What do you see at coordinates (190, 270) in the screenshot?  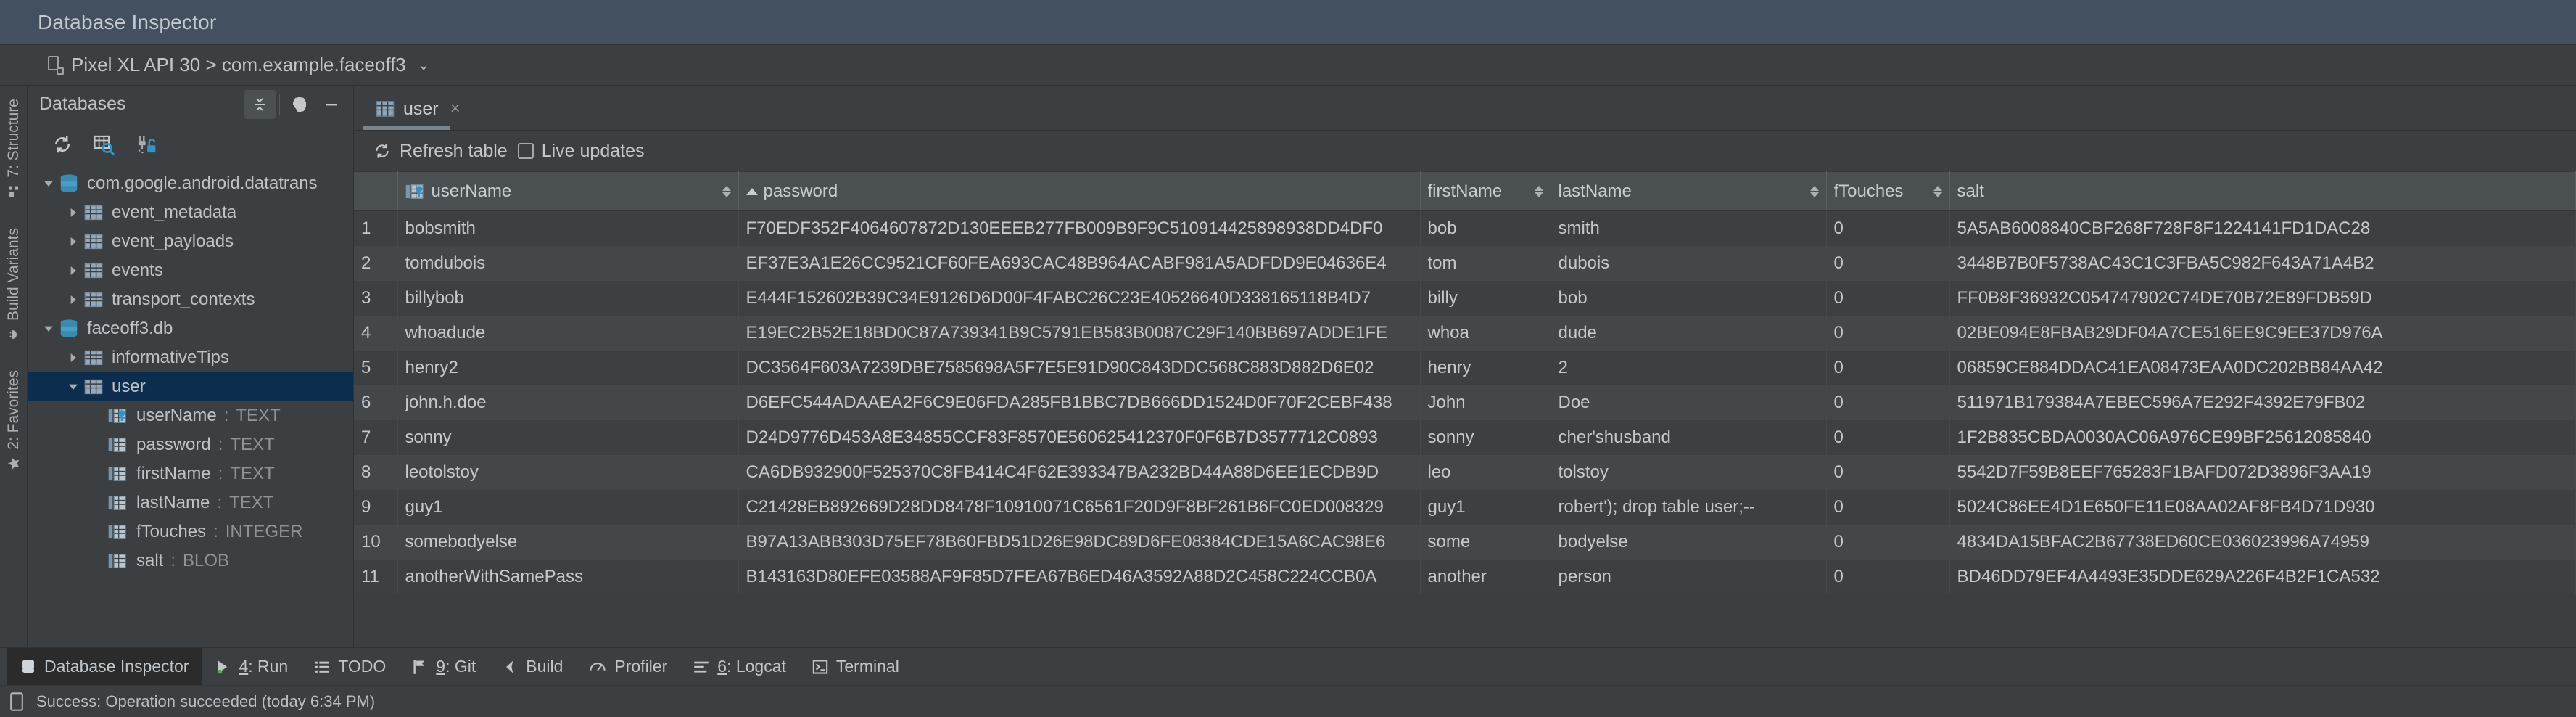 I see `tree-node-events: events` at bounding box center [190, 270].